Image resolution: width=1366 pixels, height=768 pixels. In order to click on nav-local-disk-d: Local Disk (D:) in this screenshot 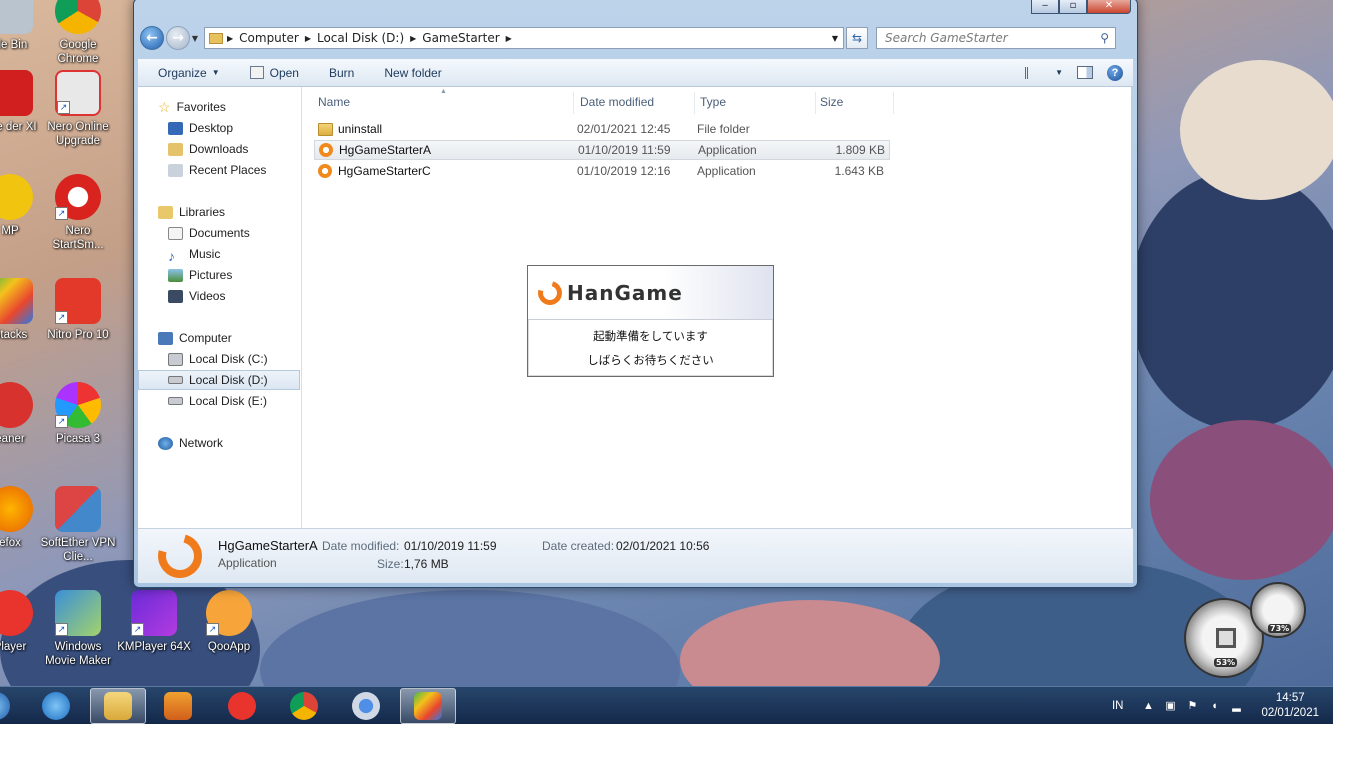, I will do `click(219, 380)`.